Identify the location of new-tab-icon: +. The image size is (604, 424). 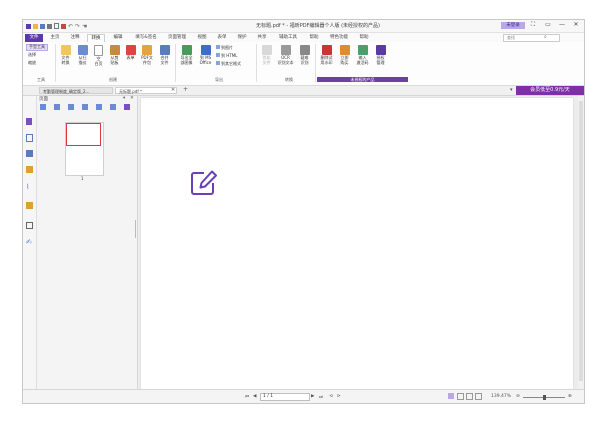
(185, 89).